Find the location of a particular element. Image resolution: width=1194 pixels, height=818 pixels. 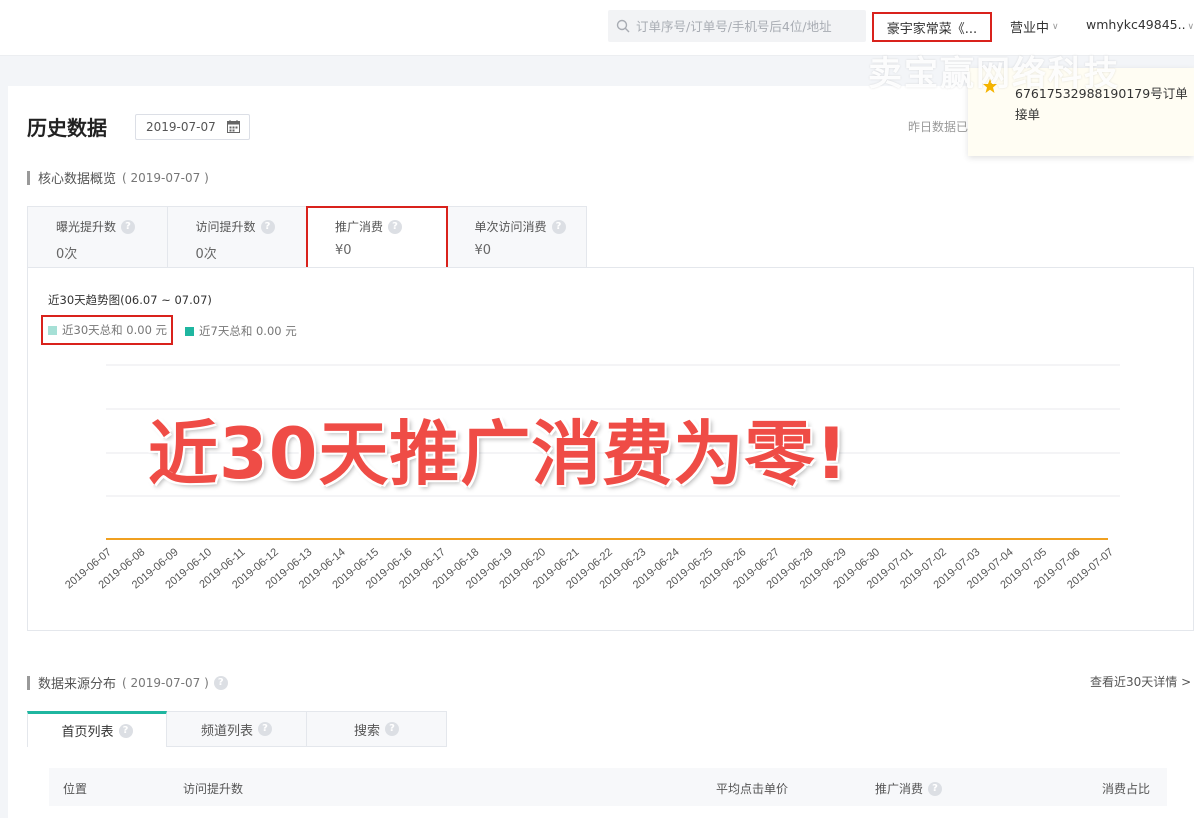

column-header-promo: 推广消费? is located at coordinates (909, 788).